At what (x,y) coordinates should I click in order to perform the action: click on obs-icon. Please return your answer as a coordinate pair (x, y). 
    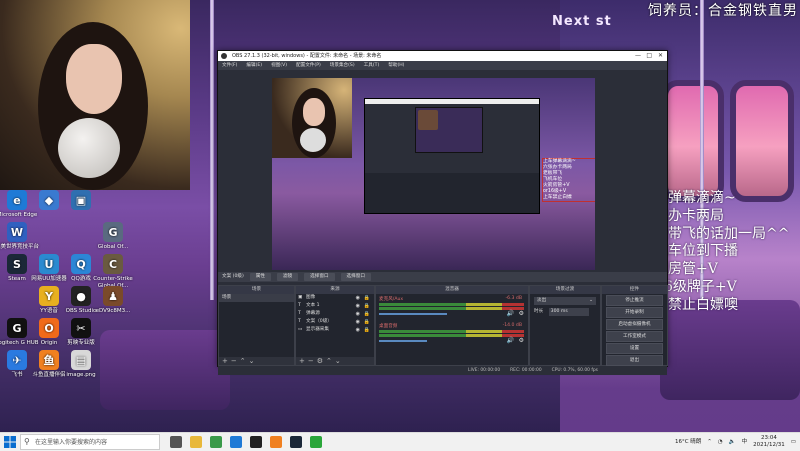
    Looking at the image, I should click on (256, 442).